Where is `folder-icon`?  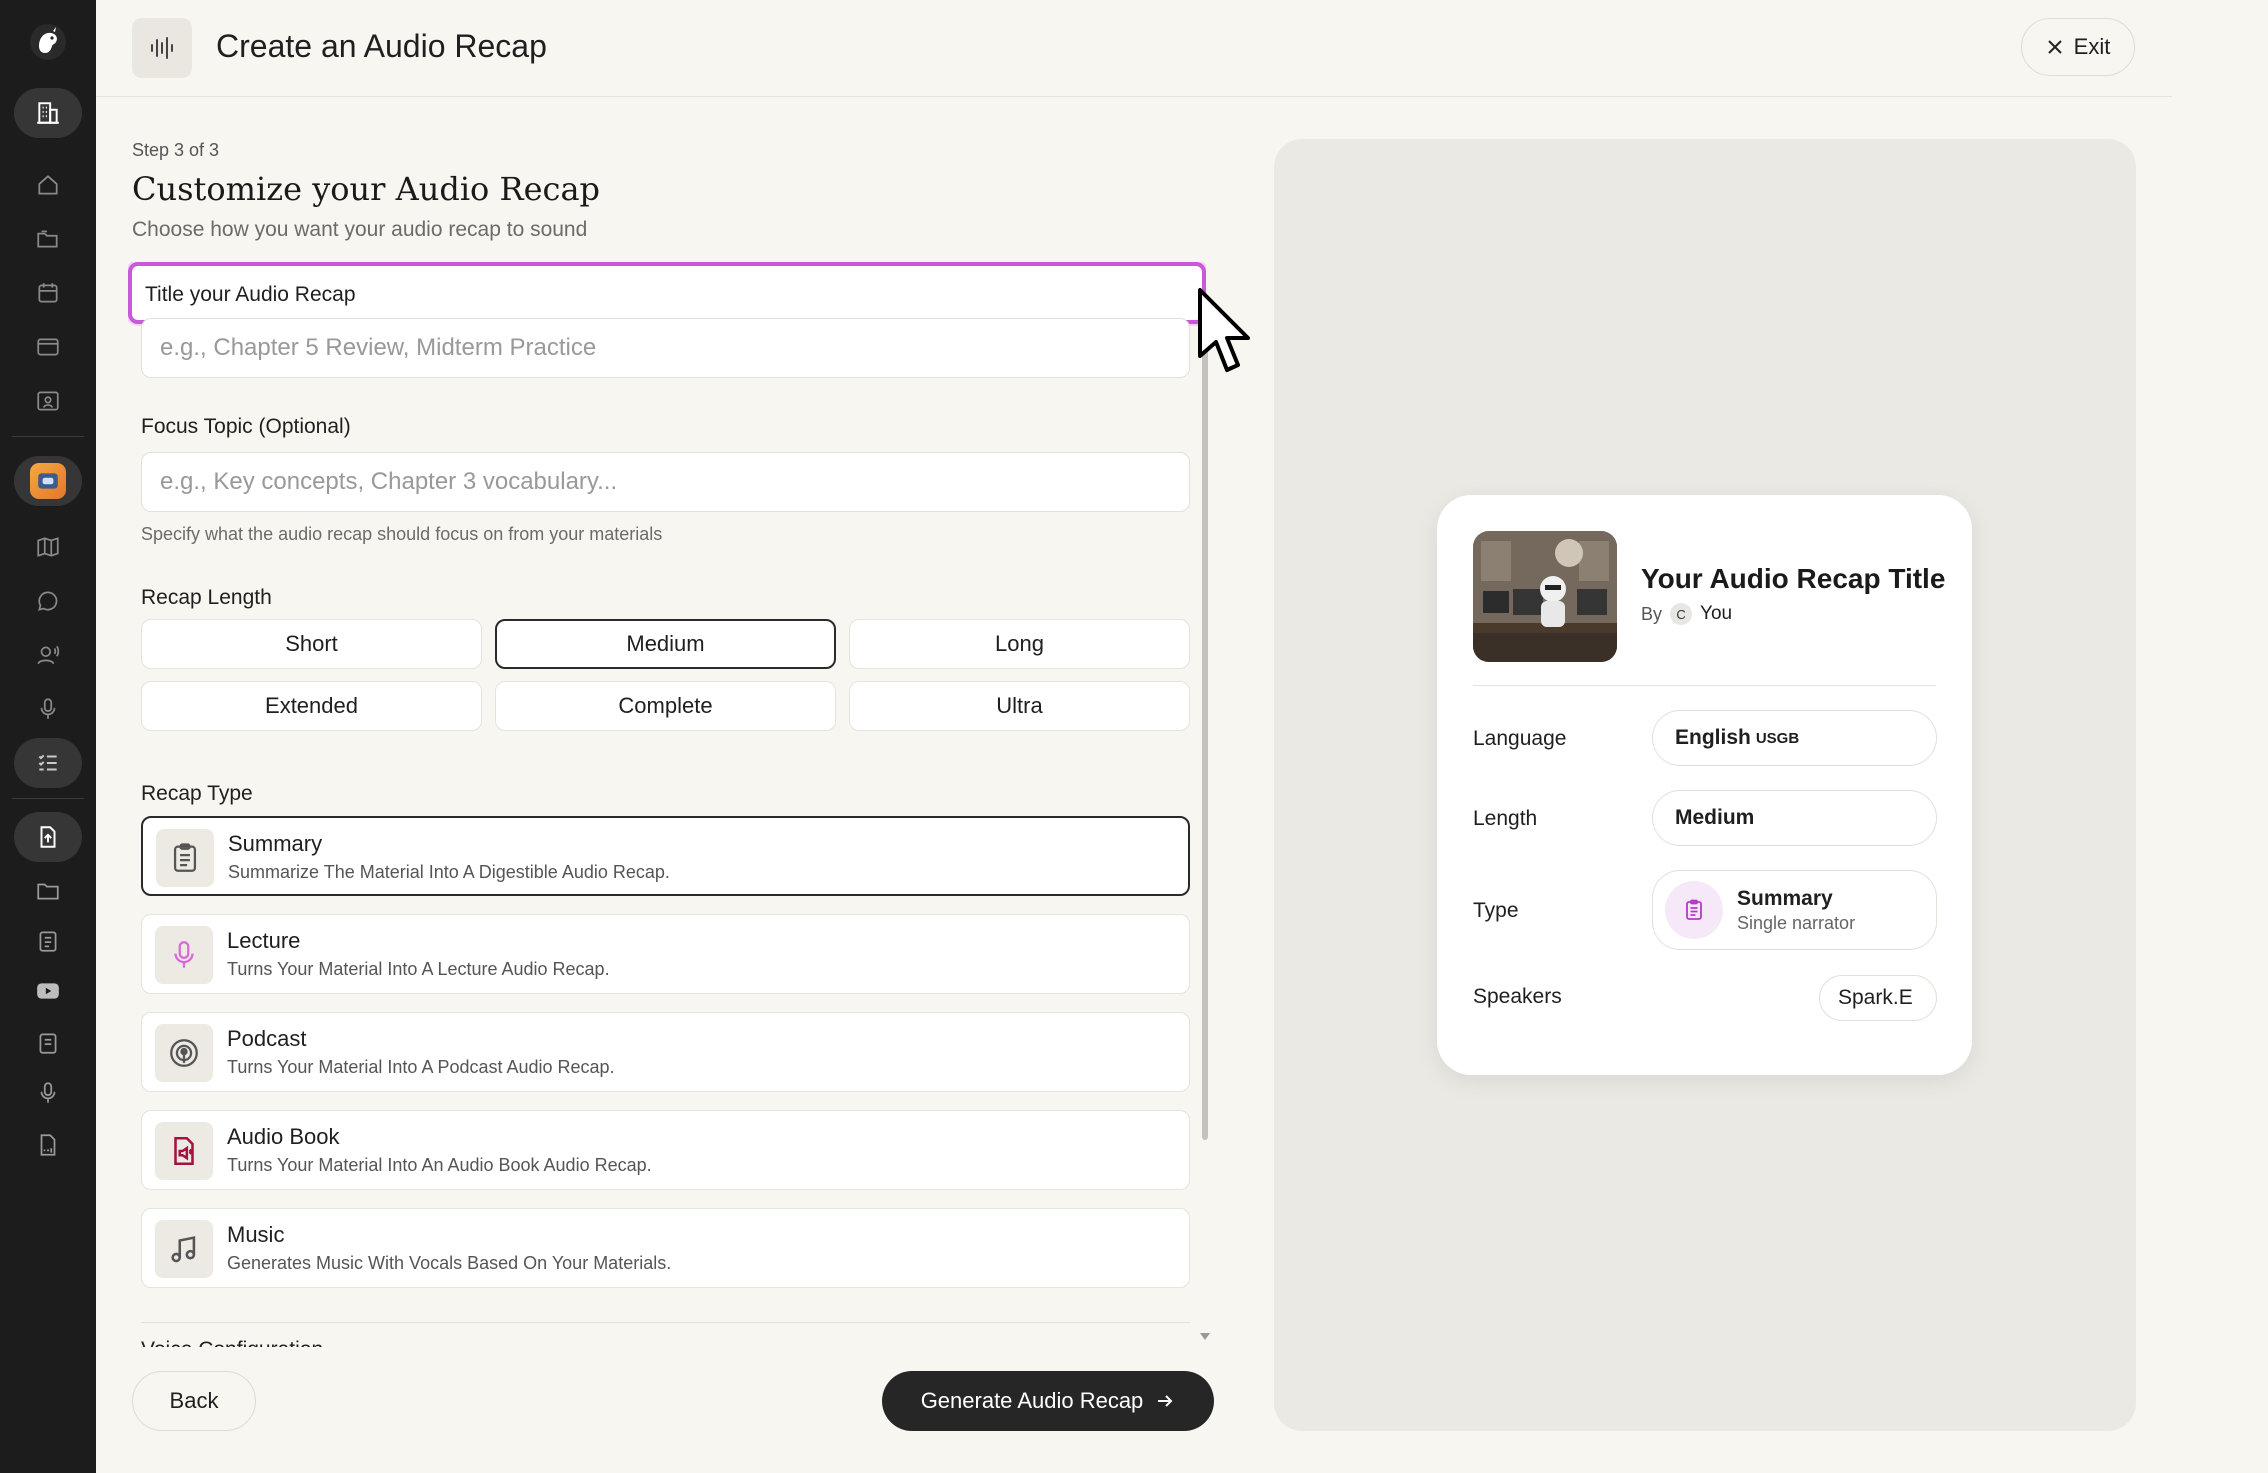 folder-icon is located at coordinates (48, 891).